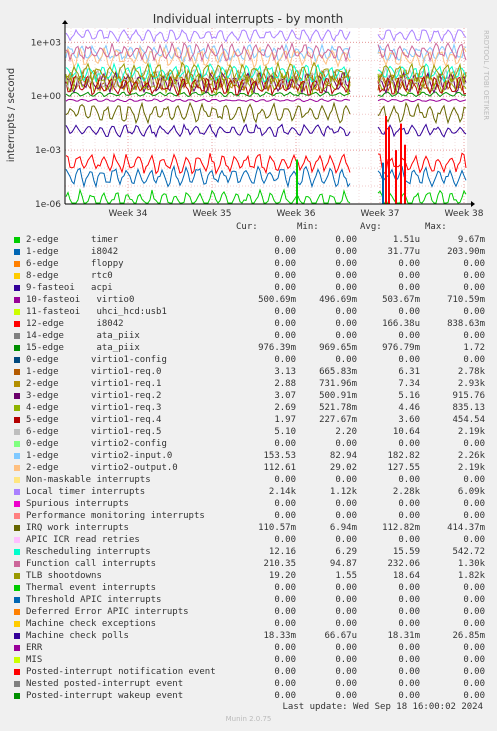 This screenshot has width=497, height=731. Describe the element at coordinates (468, 396) in the screenshot. I see `legend-max-value: 915.76` at that location.